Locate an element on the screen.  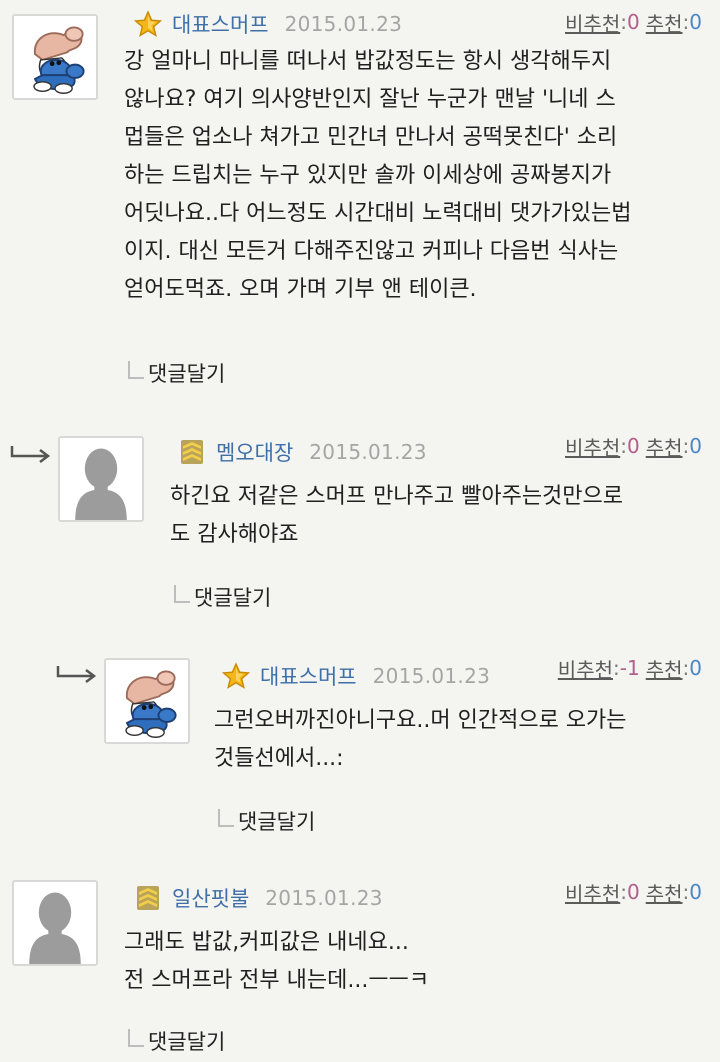
vote-counts: 비추천: -1 추천:0 is located at coordinates (630, 668).